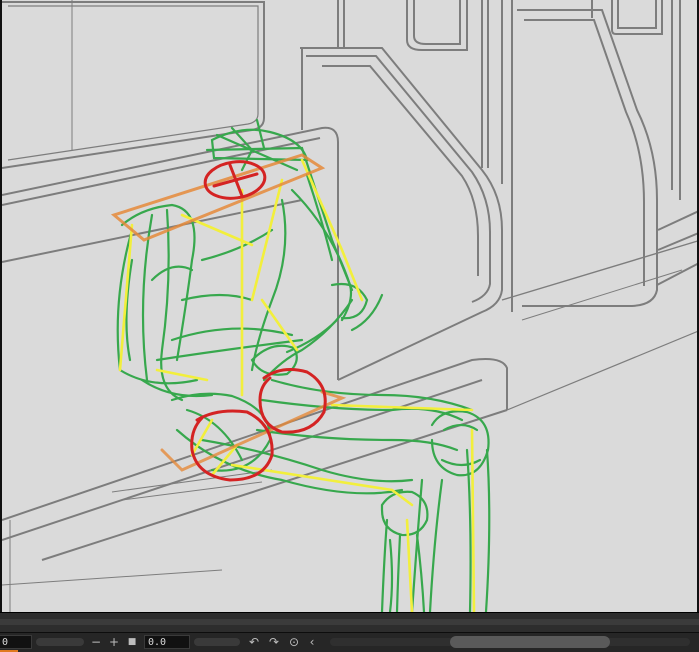 The image size is (699, 652). Describe the element at coordinates (312, 642) in the screenshot. I see `chevron-left-icon: ‹` at that location.